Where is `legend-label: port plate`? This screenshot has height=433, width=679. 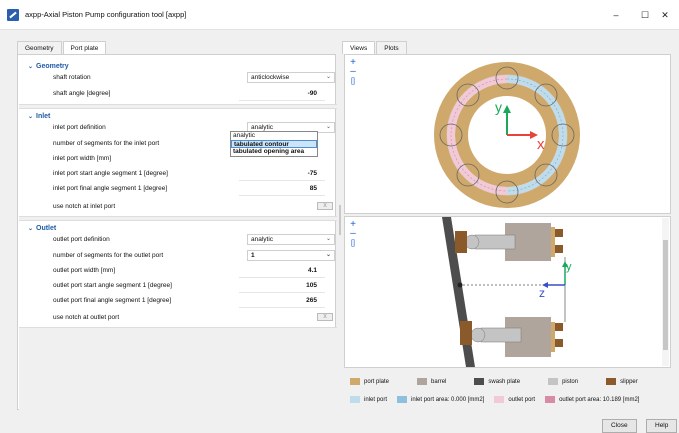
legend-label: port plate is located at coordinates (377, 381).